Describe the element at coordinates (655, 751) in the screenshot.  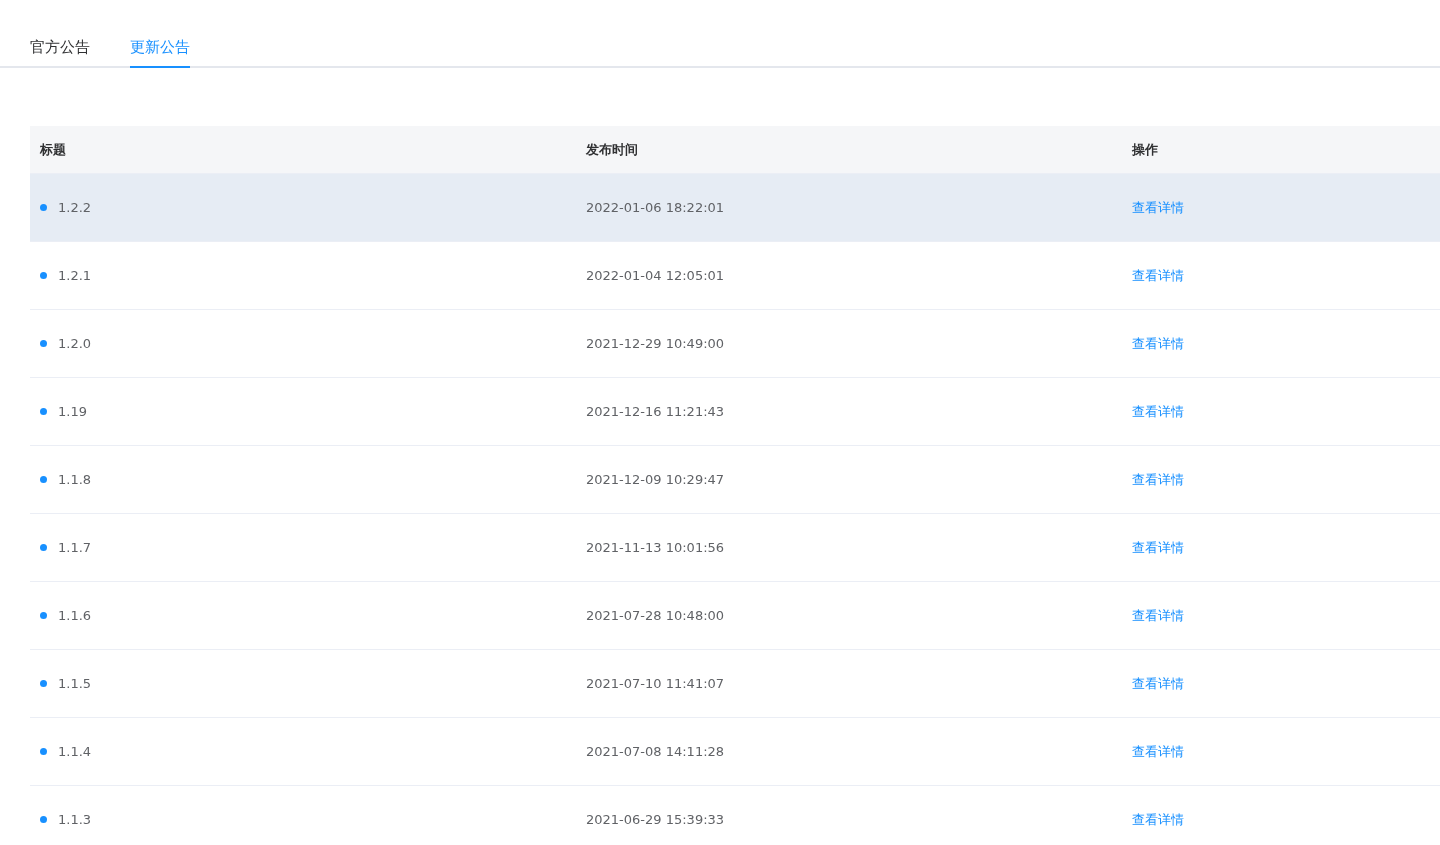
I see `publish-time: 2021-07-08 14:11:28` at that location.